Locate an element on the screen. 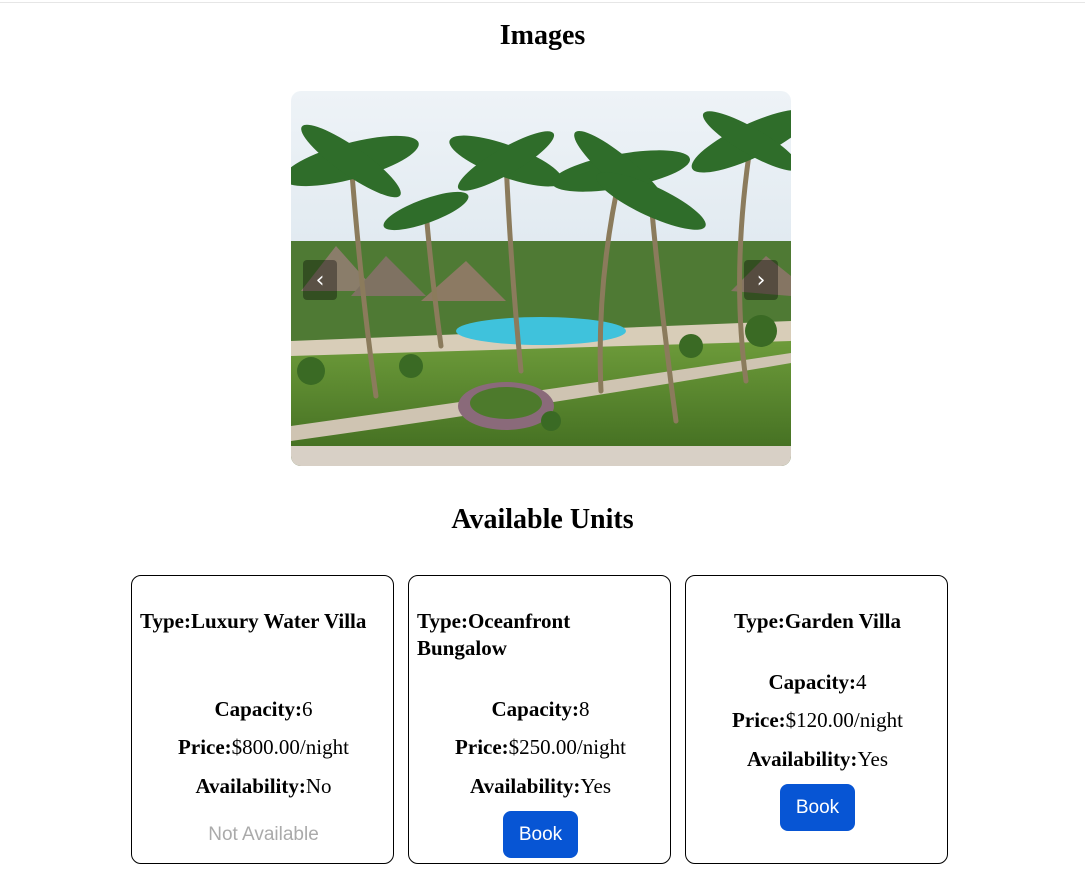 This screenshot has width=1085, height=872. carousel-prev-button: ‹ is located at coordinates (320, 280).